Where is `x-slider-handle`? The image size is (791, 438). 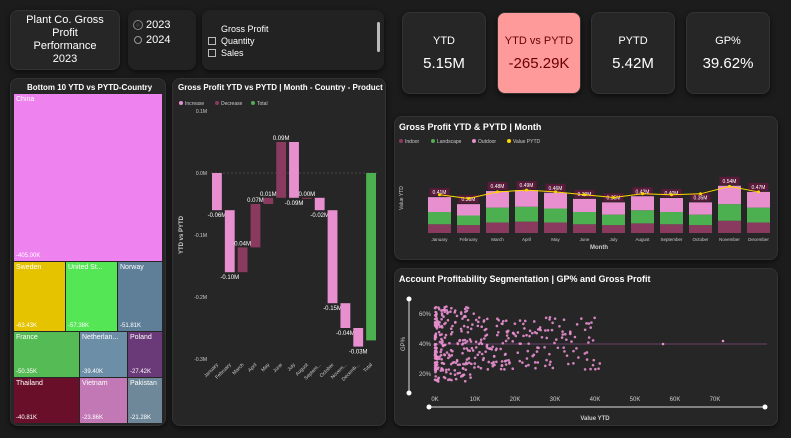
x-slider-handle is located at coordinates (765, 407).